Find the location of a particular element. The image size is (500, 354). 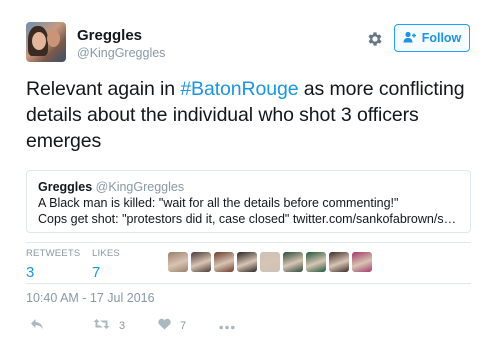

more-action is located at coordinates (227, 325).